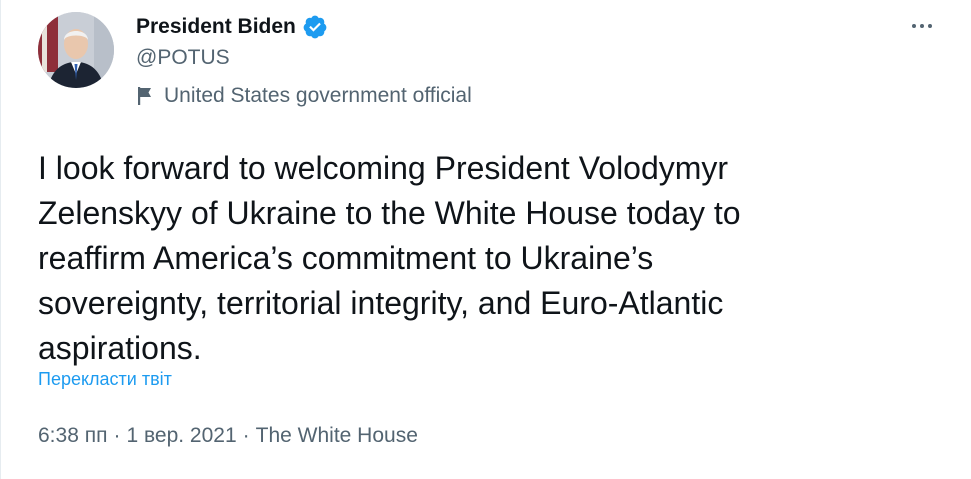 Image resolution: width=971 pixels, height=479 pixels. I want to click on account-label-text: United States government official, so click(318, 95).